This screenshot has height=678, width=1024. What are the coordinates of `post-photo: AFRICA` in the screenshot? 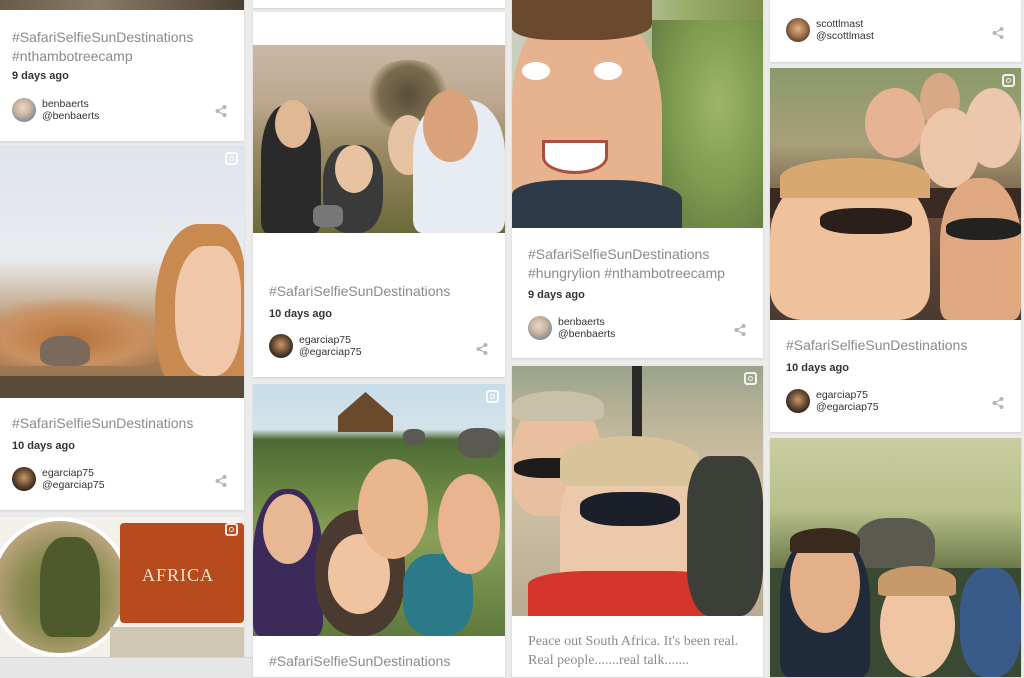 It's located at (122, 587).